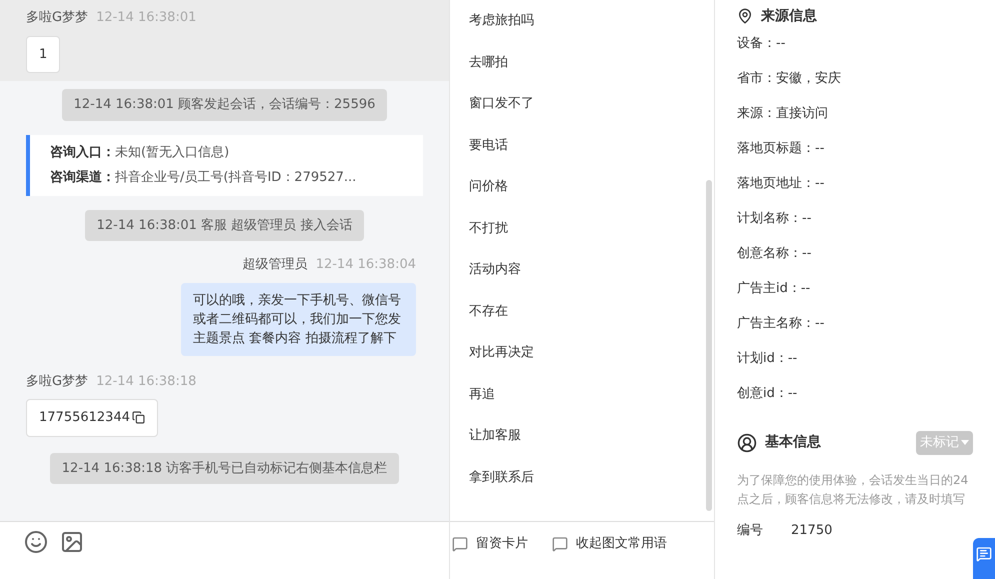 The width and height of the screenshot is (995, 579). Describe the element at coordinates (578, 477) in the screenshot. I see `quick-reply-item: 拿到联系后` at that location.